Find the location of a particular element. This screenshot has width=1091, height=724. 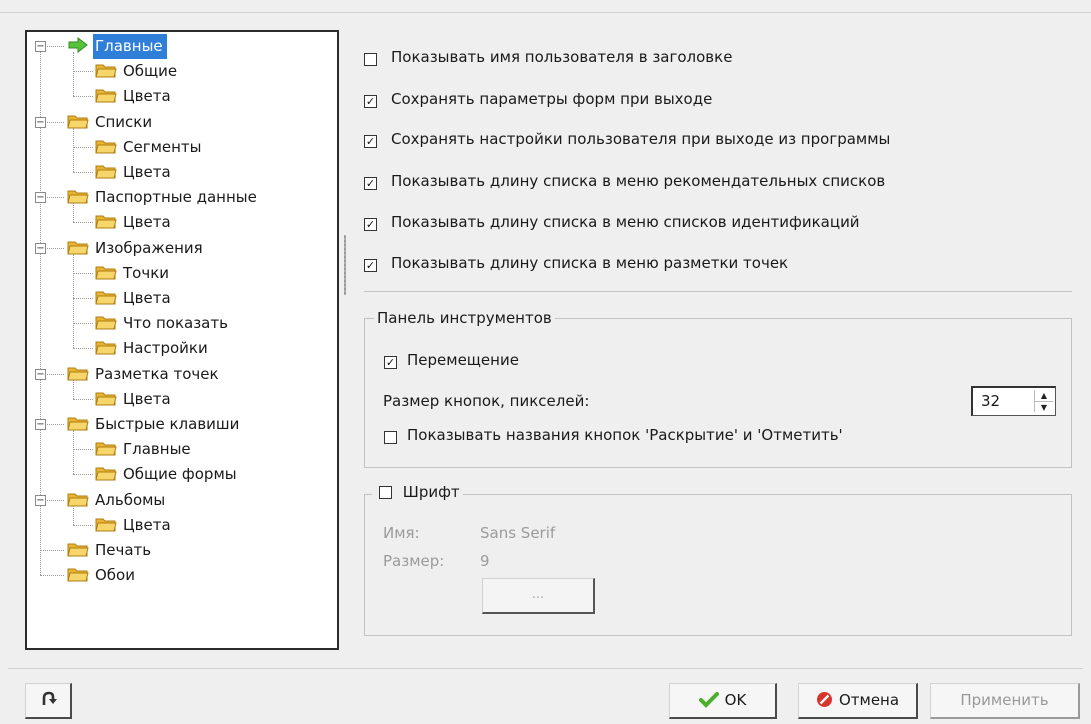

spin-down-icon: ▼ is located at coordinates (1044, 407).